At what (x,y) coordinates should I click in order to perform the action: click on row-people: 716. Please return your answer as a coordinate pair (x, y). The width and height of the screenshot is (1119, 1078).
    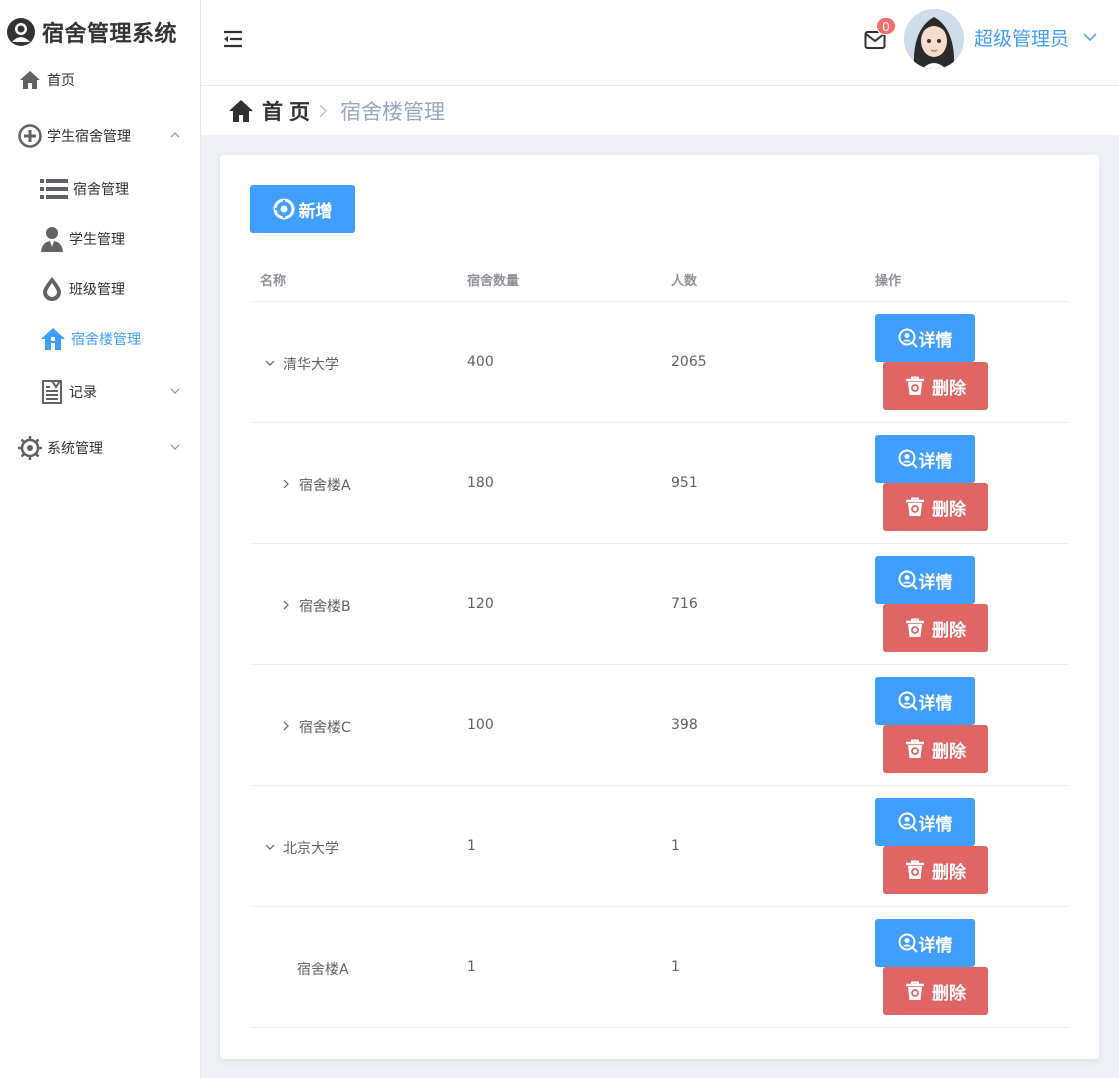
    Looking at the image, I should click on (684, 604).